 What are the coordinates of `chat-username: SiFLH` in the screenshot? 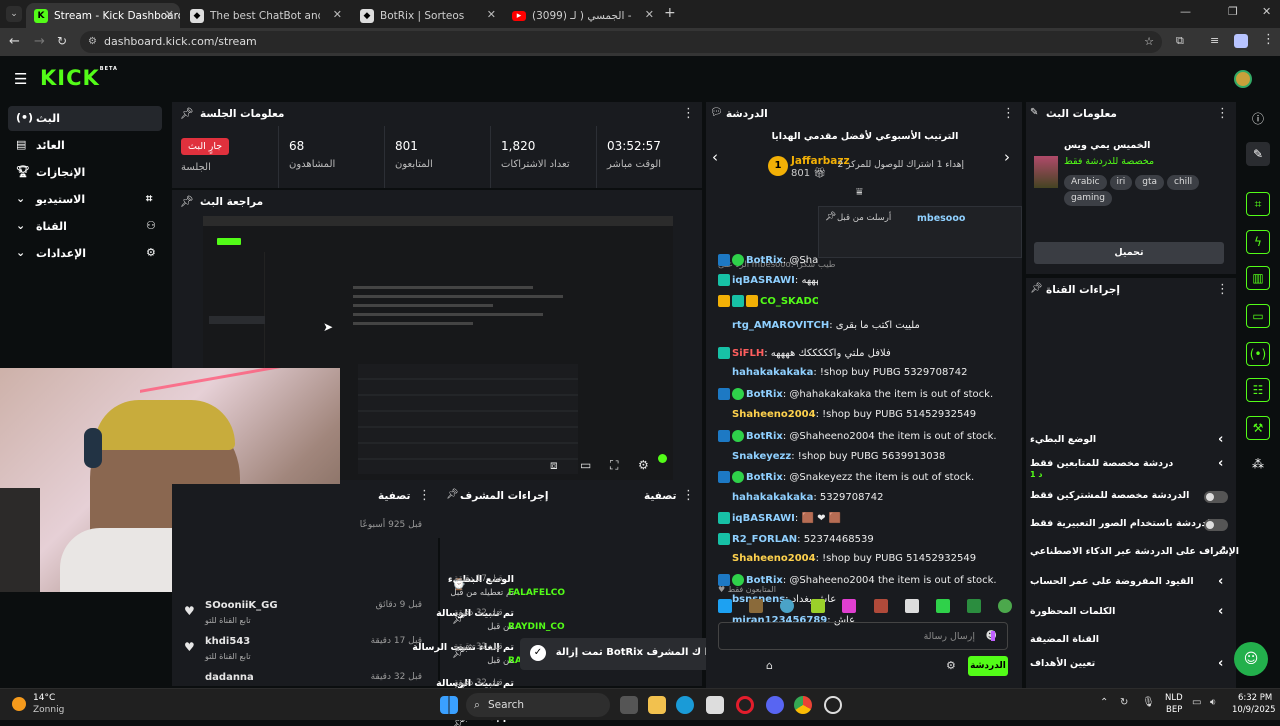 It's located at (748, 353).